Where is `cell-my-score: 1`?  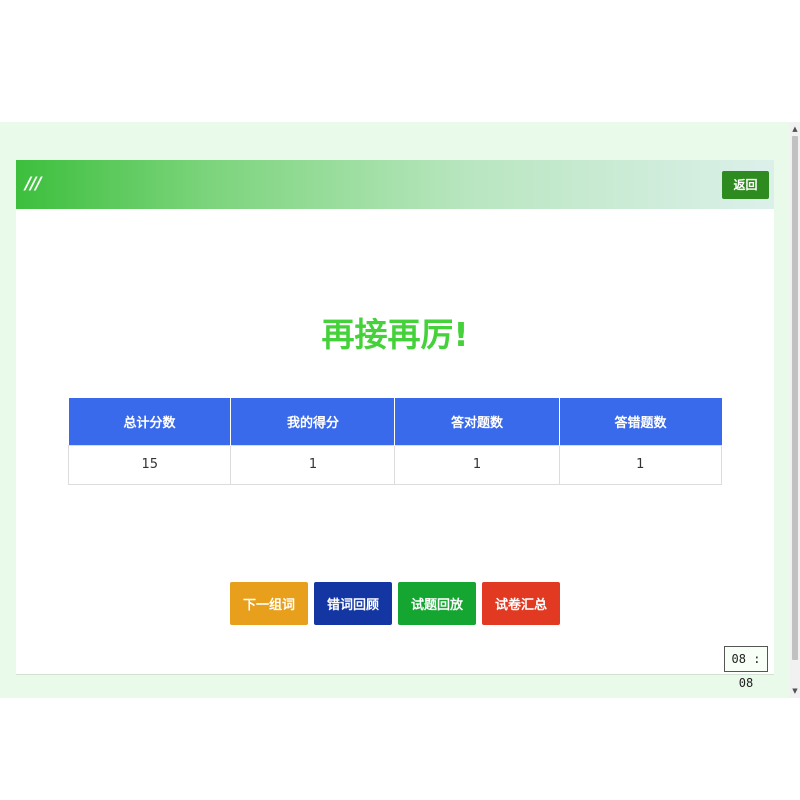
cell-my-score: 1 is located at coordinates (313, 464).